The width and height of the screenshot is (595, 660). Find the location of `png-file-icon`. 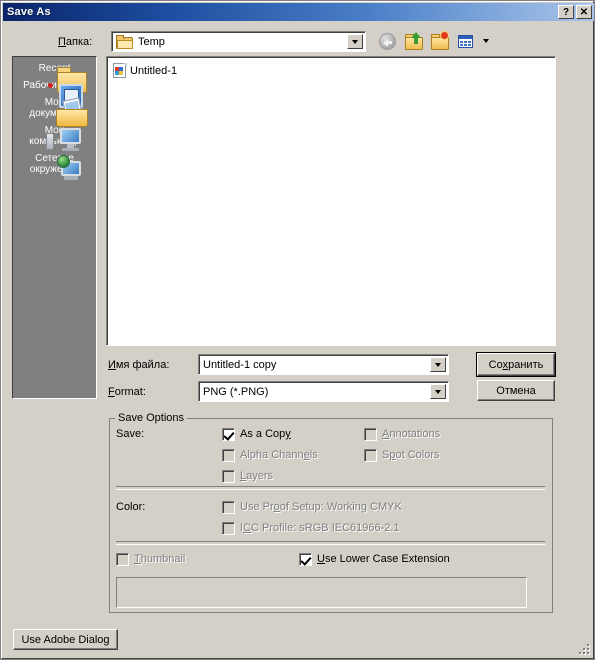

png-file-icon is located at coordinates (120, 71).